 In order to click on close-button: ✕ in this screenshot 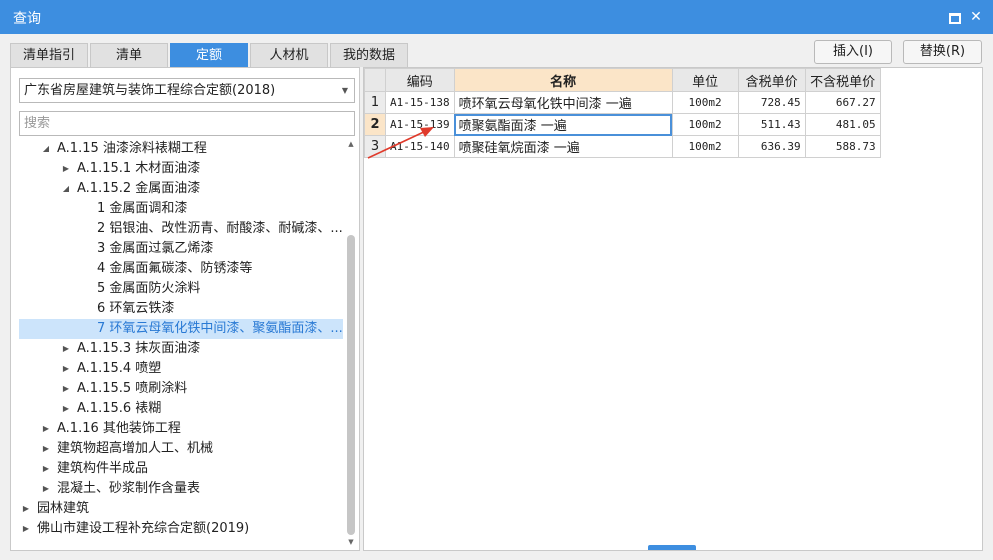, I will do `click(976, 17)`.